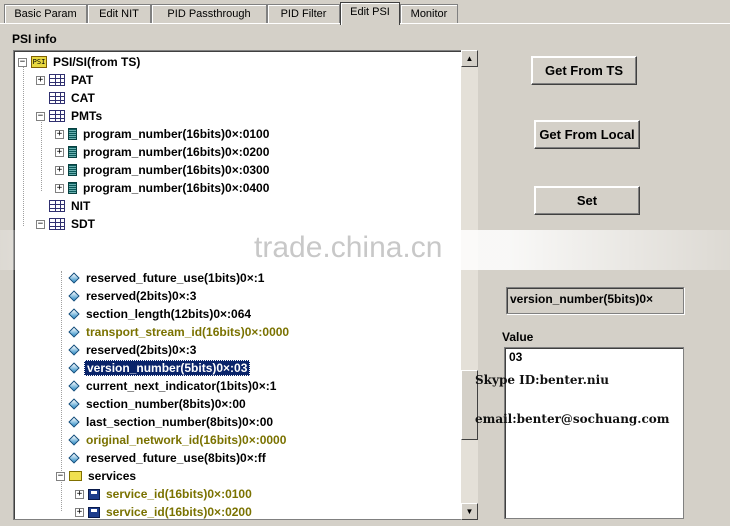 The image size is (730, 526). What do you see at coordinates (370, 13) in the screenshot?
I see `tab-edit-psi: Edit PSI` at bounding box center [370, 13].